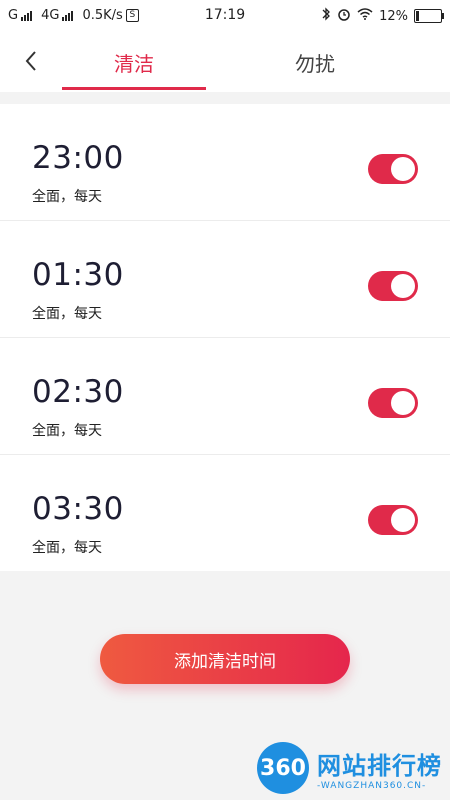  I want to click on header: 清洁 勿扰, so click(225, 62).